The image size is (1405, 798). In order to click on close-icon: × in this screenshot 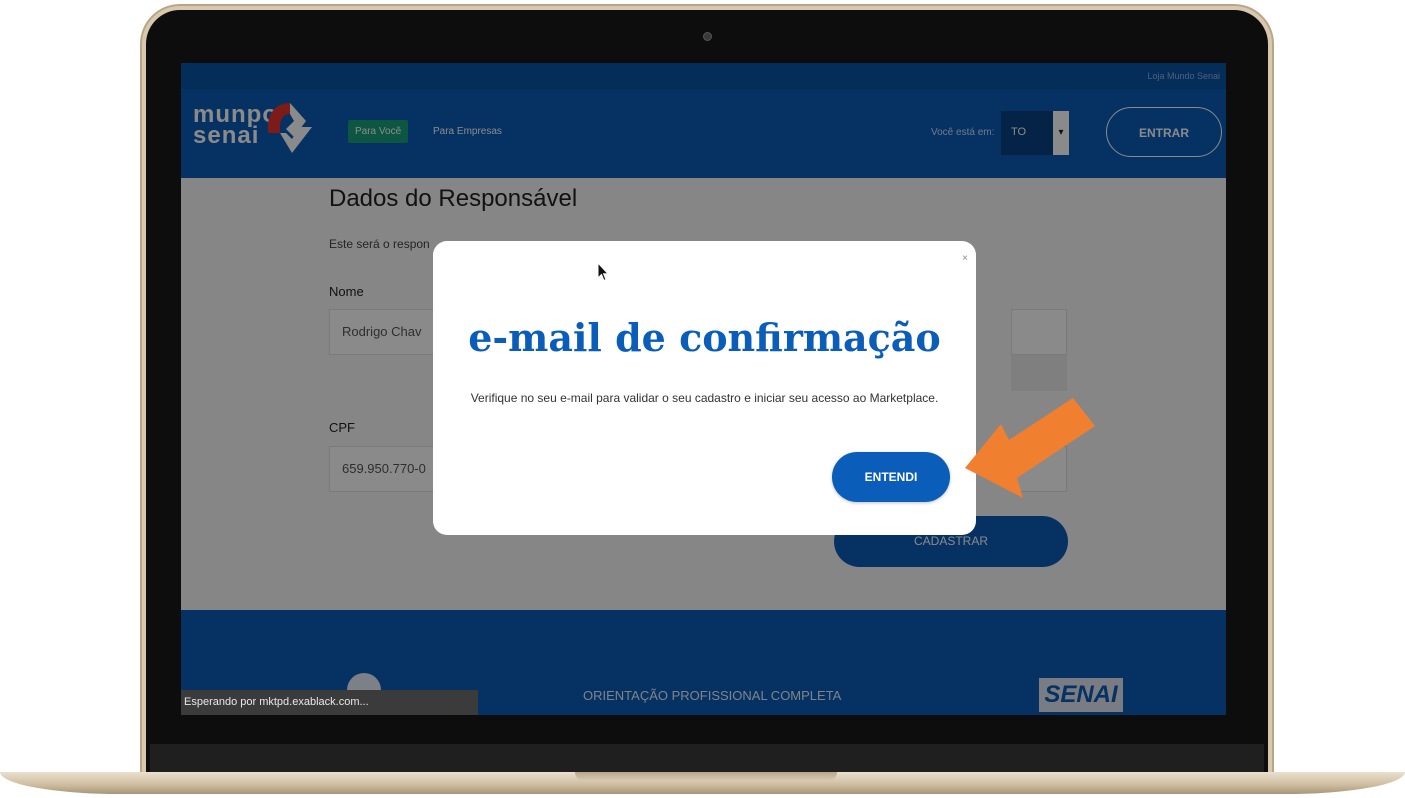, I will do `click(965, 258)`.